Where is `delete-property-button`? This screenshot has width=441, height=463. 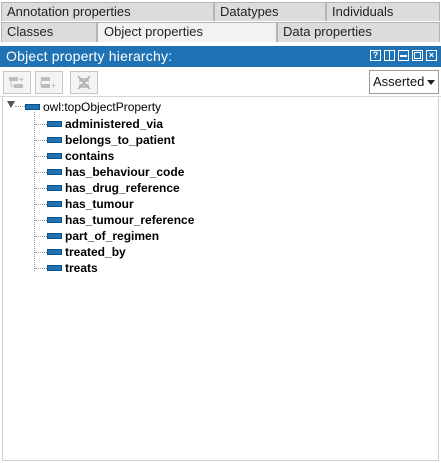 delete-property-button is located at coordinates (84, 82).